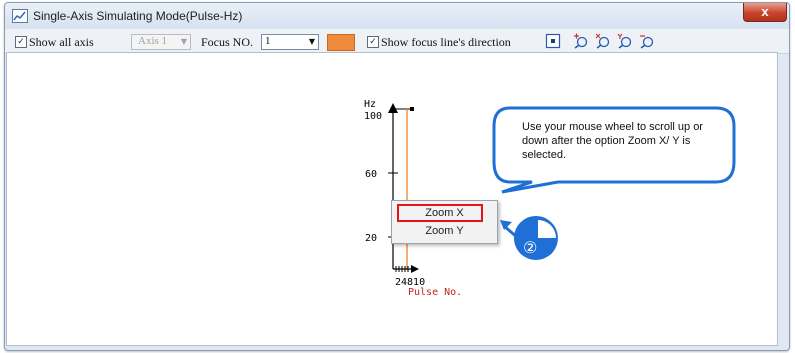  Describe the element at coordinates (765, 12) in the screenshot. I see `close-button: x` at that location.